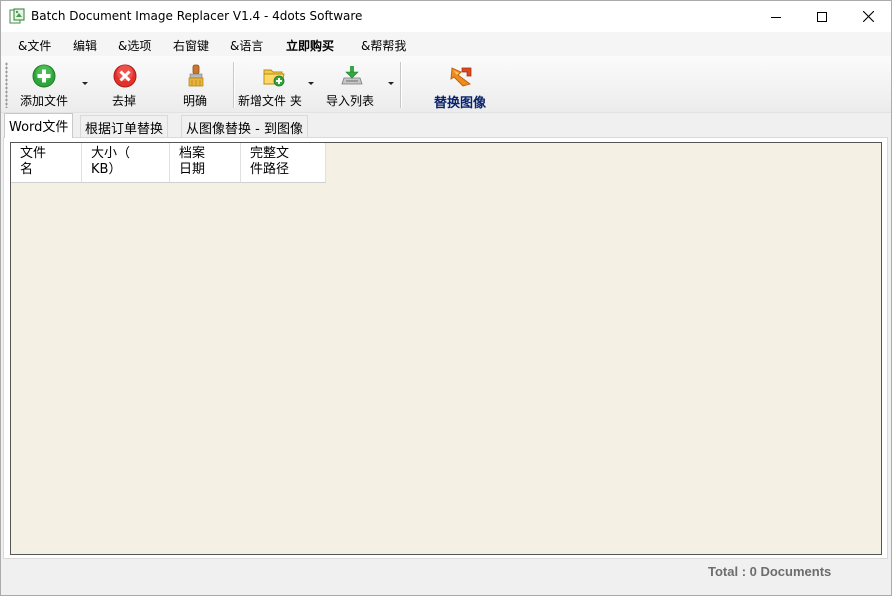 The image size is (892, 596). What do you see at coordinates (244, 126) in the screenshot?
I see `tab-replace-from-image-to-image: 从图像替换 - 到图像` at bounding box center [244, 126].